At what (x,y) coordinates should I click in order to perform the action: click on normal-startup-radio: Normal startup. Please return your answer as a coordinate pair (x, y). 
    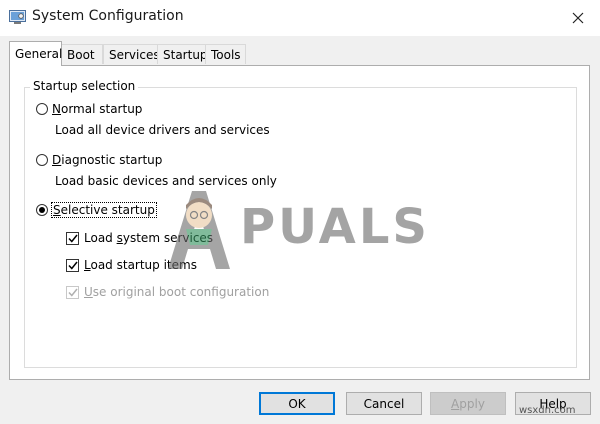
    Looking at the image, I should click on (89, 109).